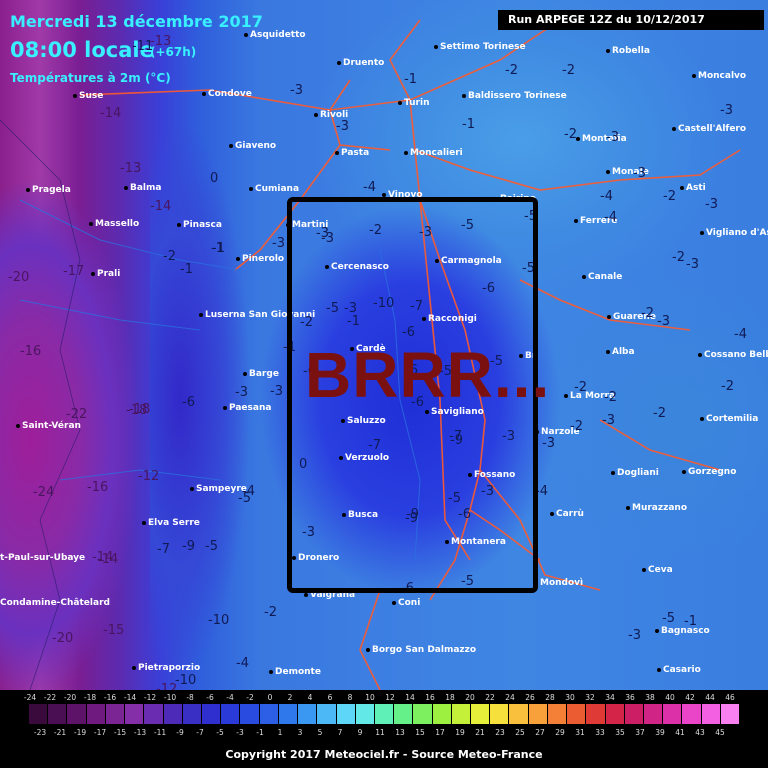 This screenshot has height=768, width=768. I want to click on town-label: Turin, so click(417, 103).